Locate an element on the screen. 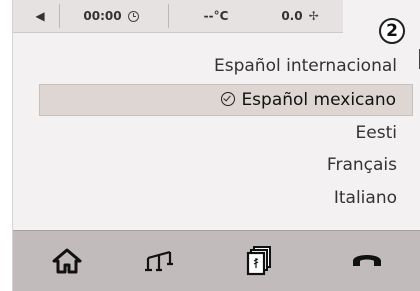  list-item: Italiano is located at coordinates (365, 198).